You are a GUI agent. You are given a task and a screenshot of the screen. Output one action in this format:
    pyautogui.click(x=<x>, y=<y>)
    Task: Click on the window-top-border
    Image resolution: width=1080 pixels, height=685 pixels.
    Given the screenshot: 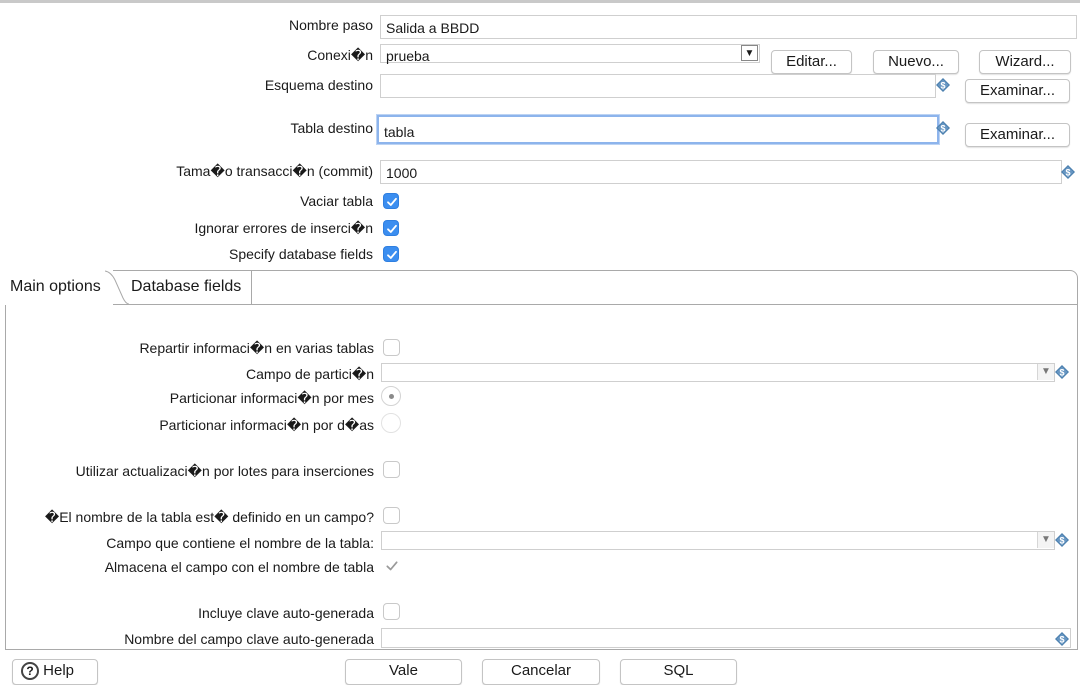 What is the action you would take?
    pyautogui.click(x=540, y=1)
    